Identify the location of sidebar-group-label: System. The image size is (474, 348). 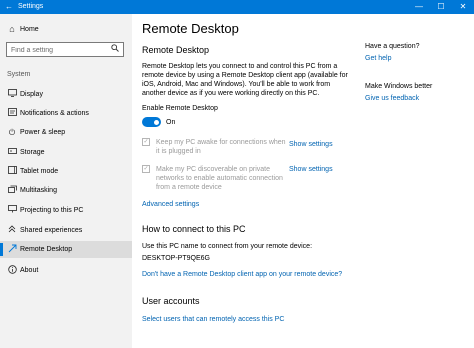
(19, 74).